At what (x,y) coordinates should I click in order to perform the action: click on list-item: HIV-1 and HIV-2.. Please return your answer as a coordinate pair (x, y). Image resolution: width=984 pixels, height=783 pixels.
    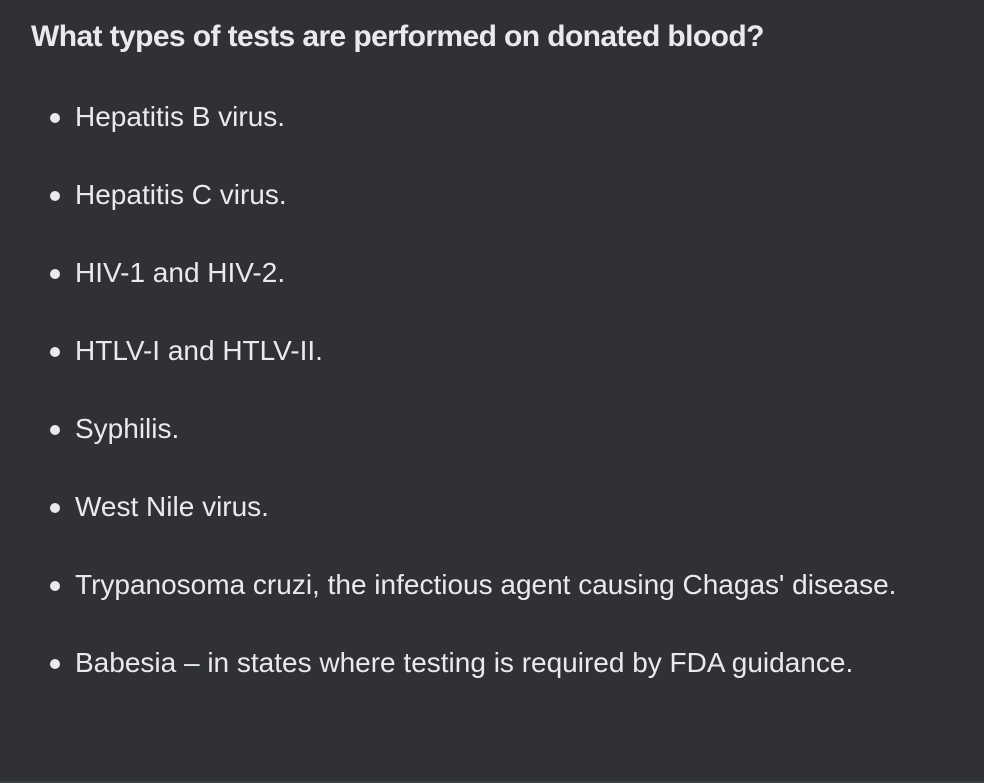
    Looking at the image, I should click on (492, 273).